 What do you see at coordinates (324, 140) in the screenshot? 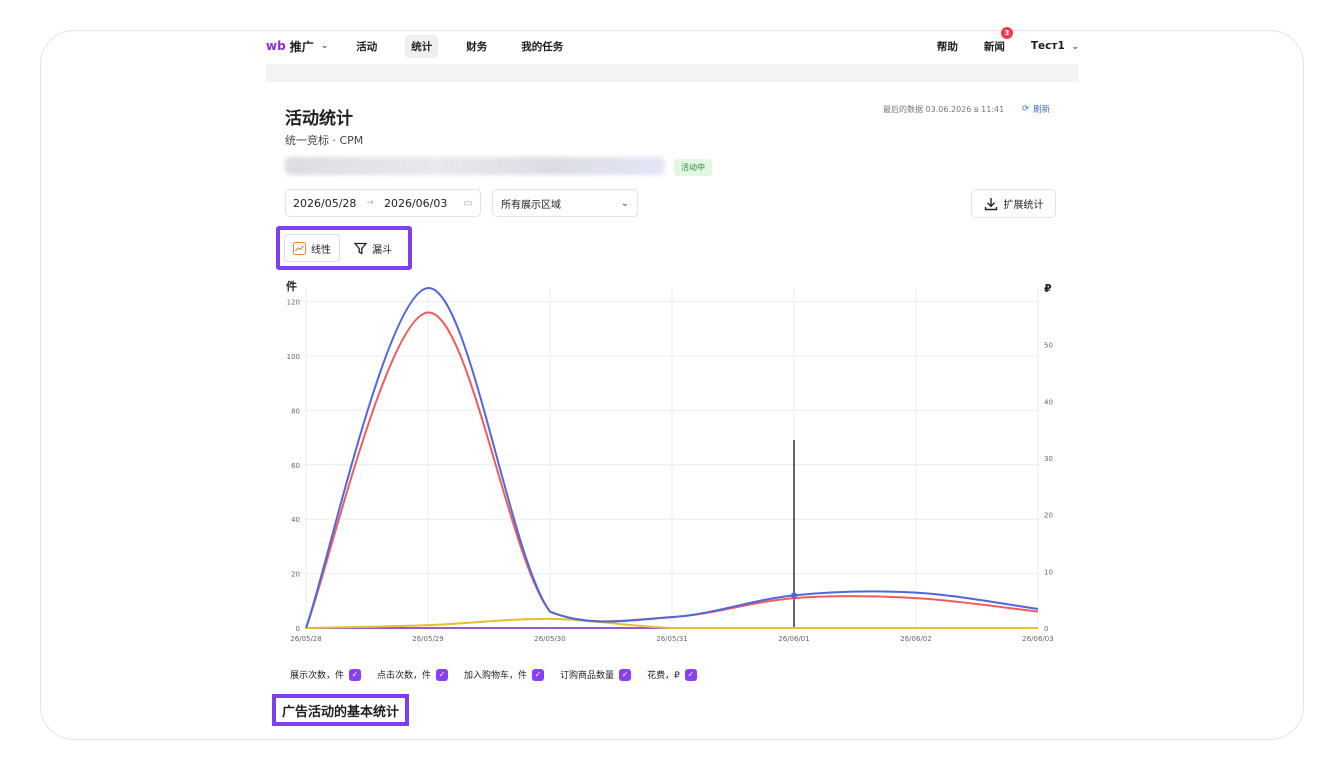
I see `page-subtitle: 统一竞标 · CPM` at bounding box center [324, 140].